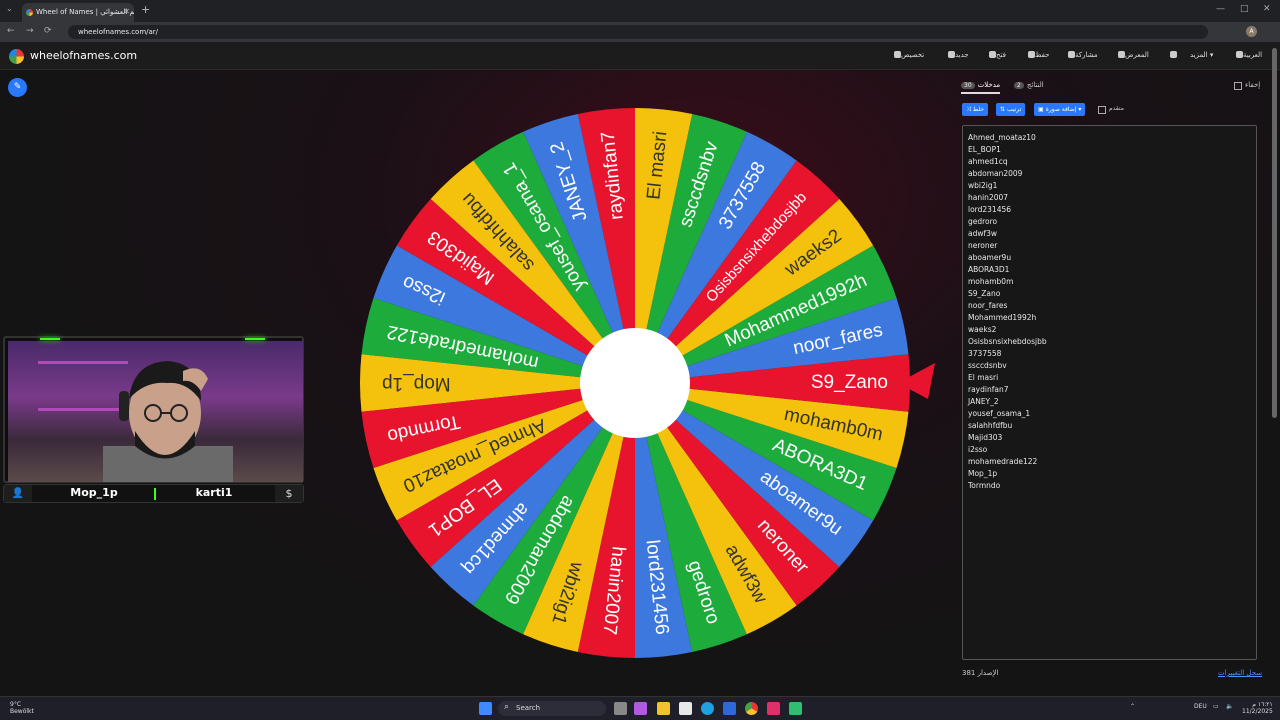  What do you see at coordinates (983, 473) in the screenshot?
I see `entry-line: Mop_1p` at bounding box center [983, 473].